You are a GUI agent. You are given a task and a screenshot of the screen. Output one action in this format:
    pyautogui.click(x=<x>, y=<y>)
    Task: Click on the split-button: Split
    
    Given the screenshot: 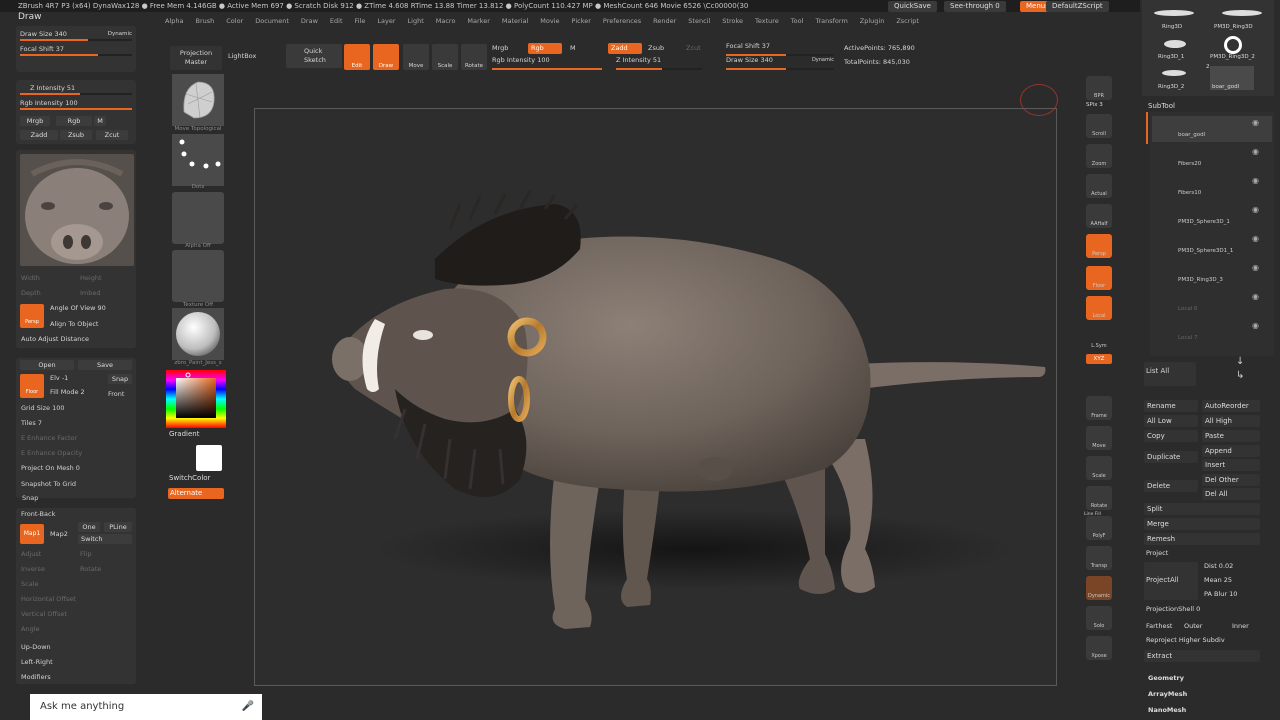 What is the action you would take?
    pyautogui.click(x=1202, y=509)
    